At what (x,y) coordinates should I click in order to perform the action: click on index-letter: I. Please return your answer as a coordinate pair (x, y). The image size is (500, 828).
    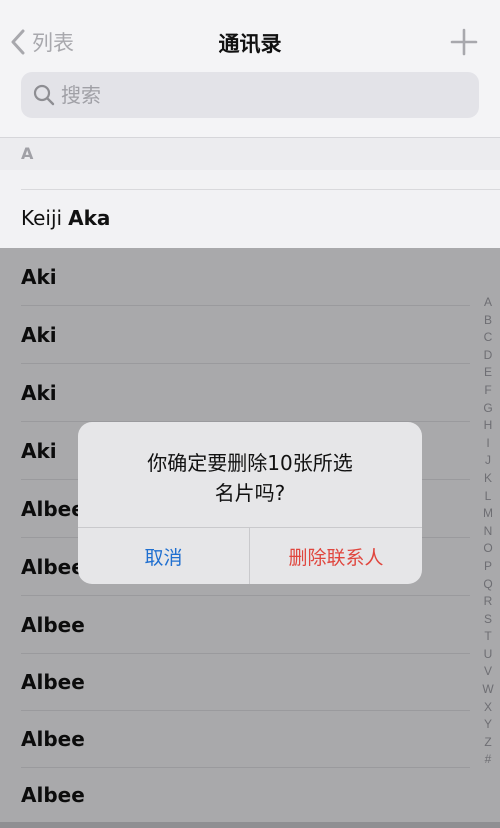
    Looking at the image, I should click on (487, 444).